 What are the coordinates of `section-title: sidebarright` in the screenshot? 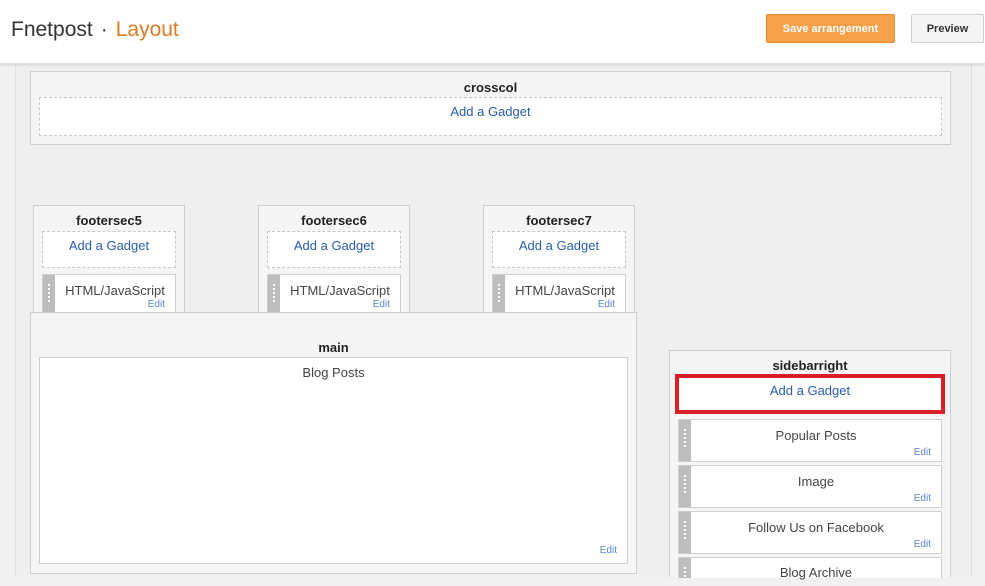 It's located at (810, 365).